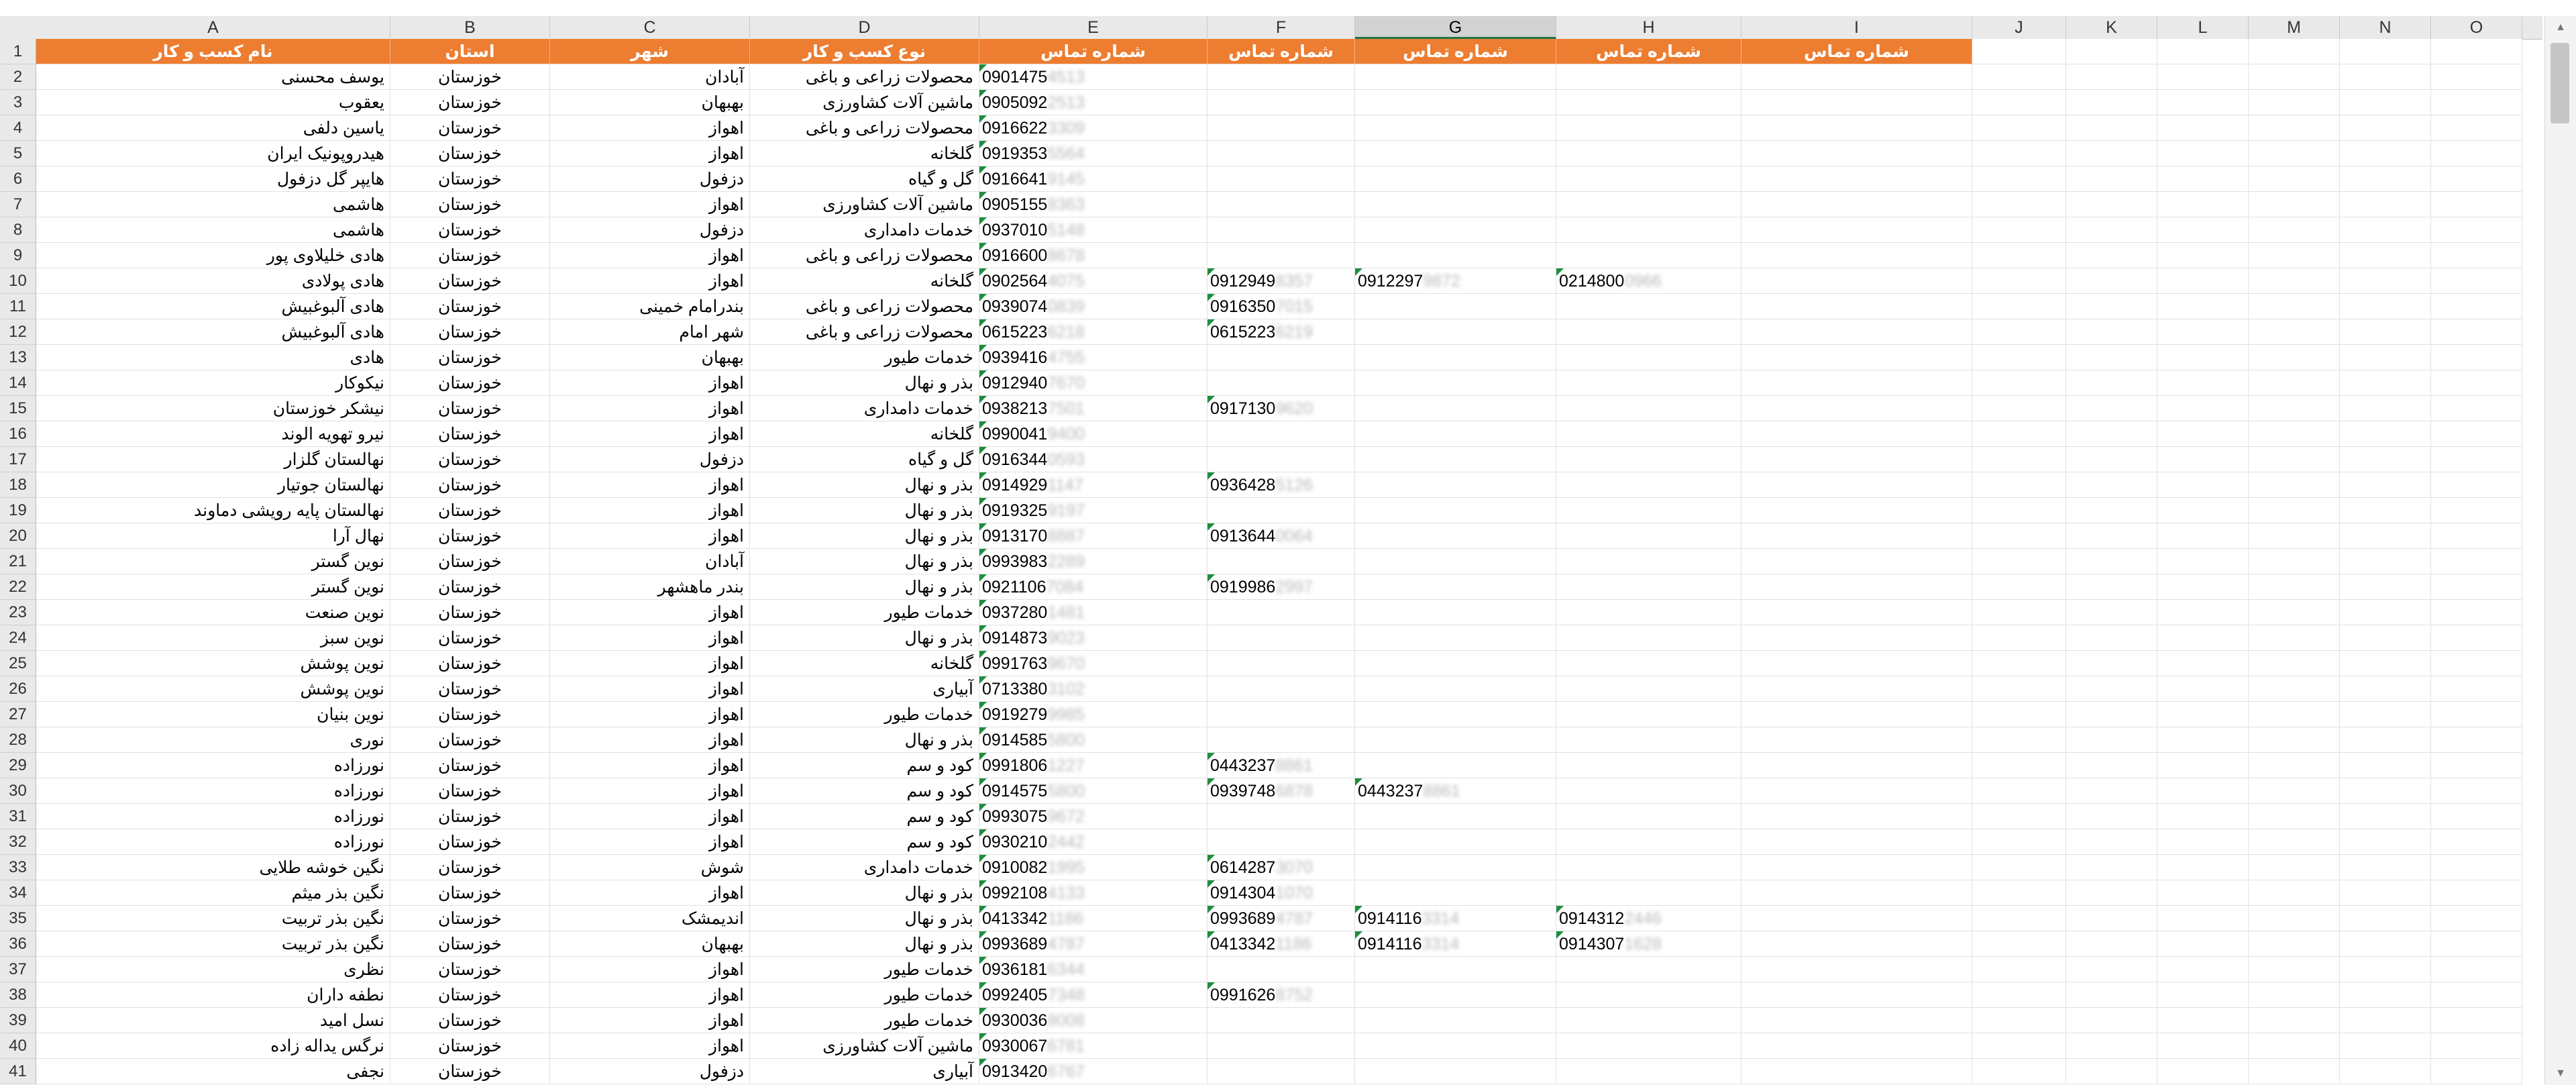  Describe the element at coordinates (18, 561) in the screenshot. I see `row-number: 21` at that location.